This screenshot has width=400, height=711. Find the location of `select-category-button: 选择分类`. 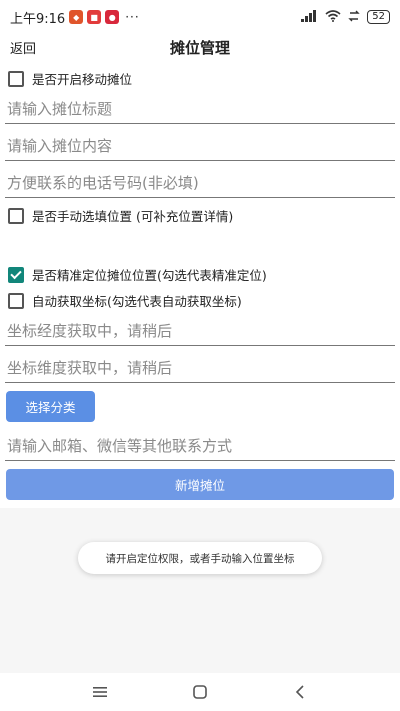

select-category-button: 选择分类 is located at coordinates (50, 406).